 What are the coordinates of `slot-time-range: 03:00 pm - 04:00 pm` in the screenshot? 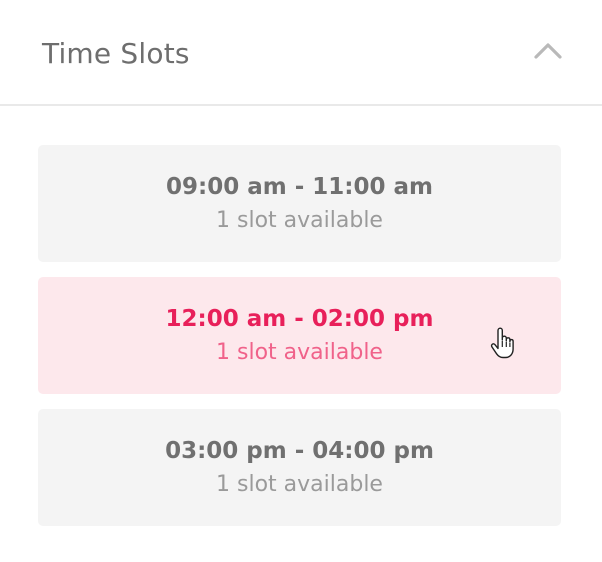 It's located at (299, 451).